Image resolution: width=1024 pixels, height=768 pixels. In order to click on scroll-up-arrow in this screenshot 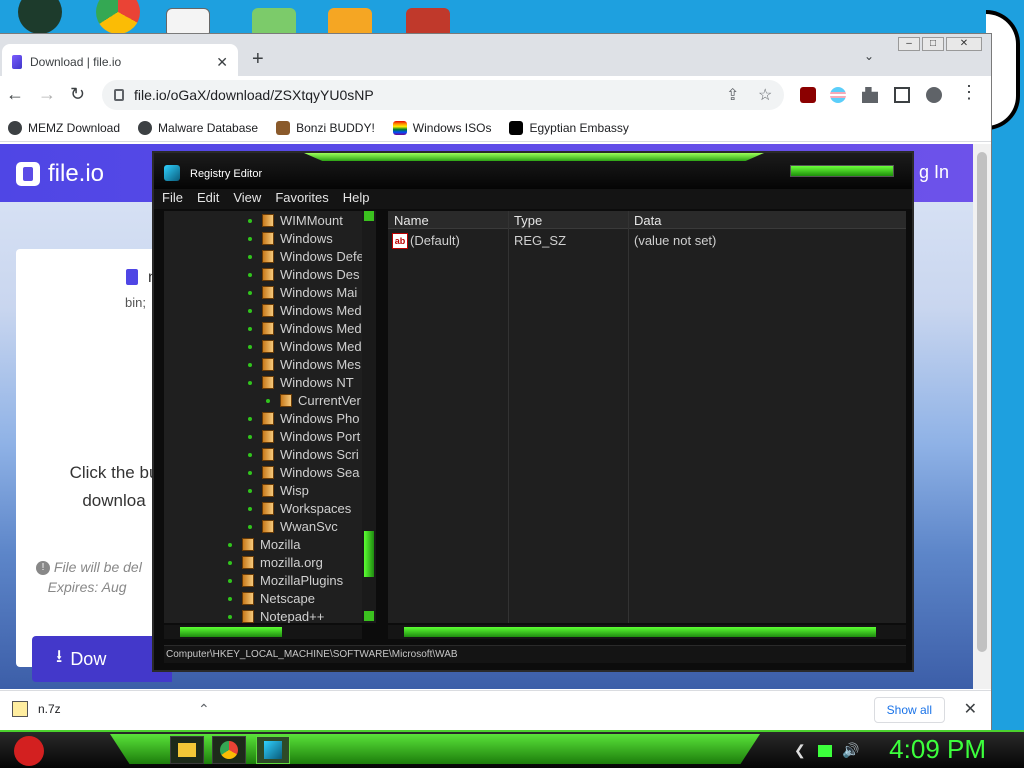, I will do `click(369, 216)`.